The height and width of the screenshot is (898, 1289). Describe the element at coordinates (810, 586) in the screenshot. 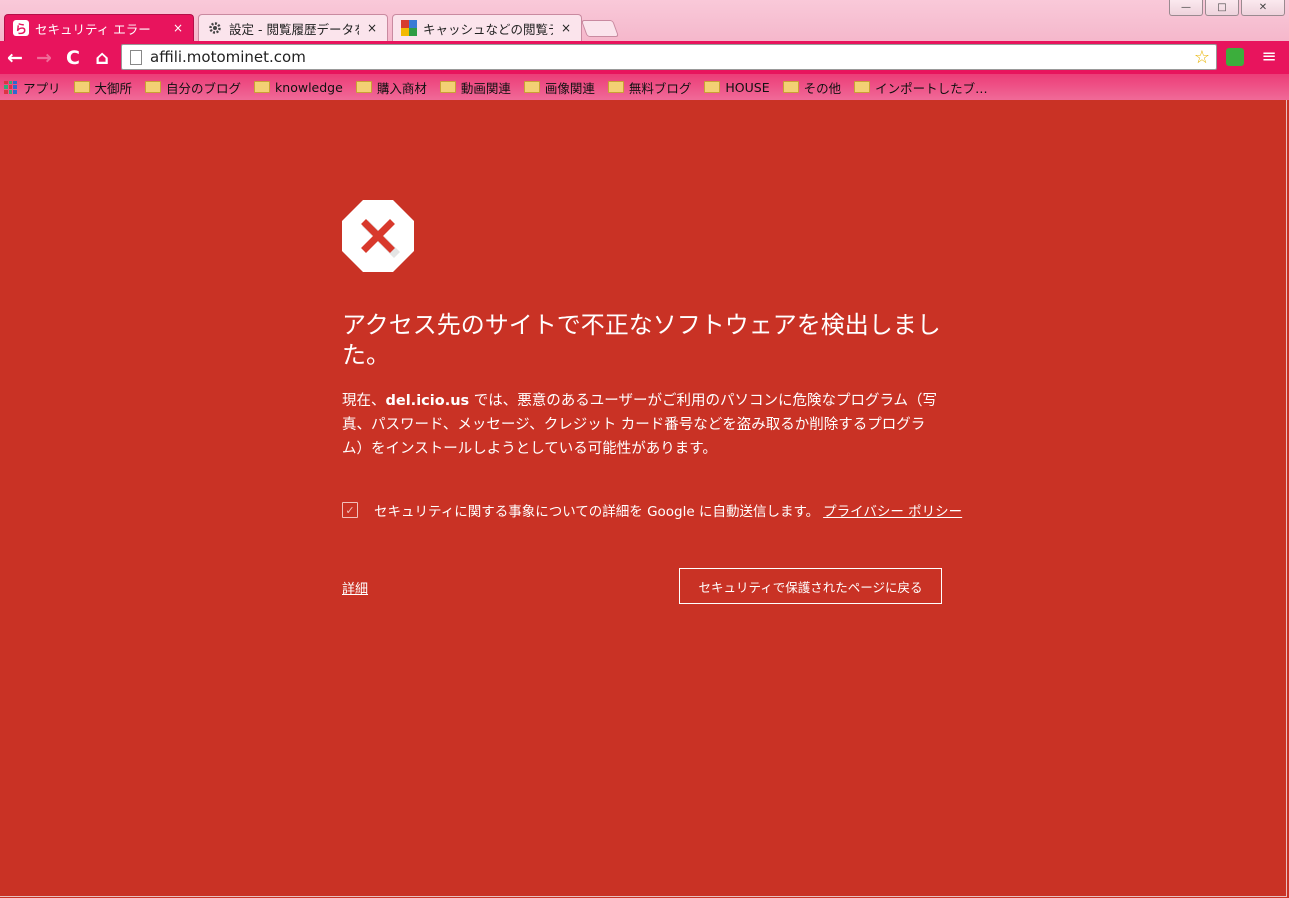

I see `back-to-safety-button: セキュリティで保護されたページに戻る` at that location.